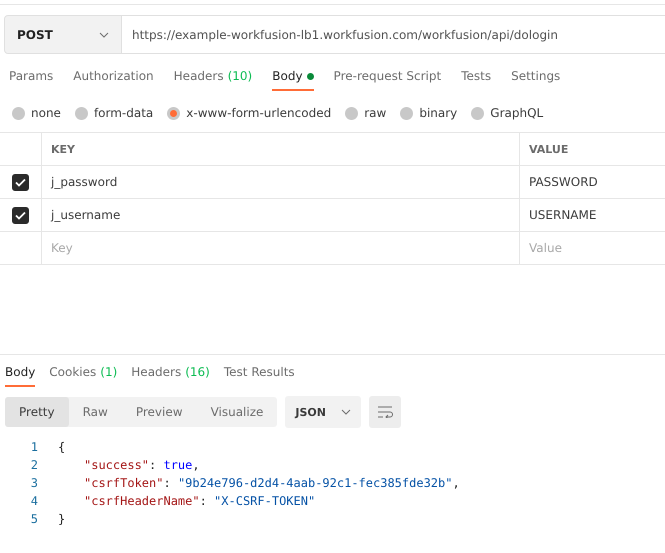 This screenshot has height=553, width=665. What do you see at coordinates (63, 34) in the screenshot?
I see `method-dropdown: POST` at bounding box center [63, 34].